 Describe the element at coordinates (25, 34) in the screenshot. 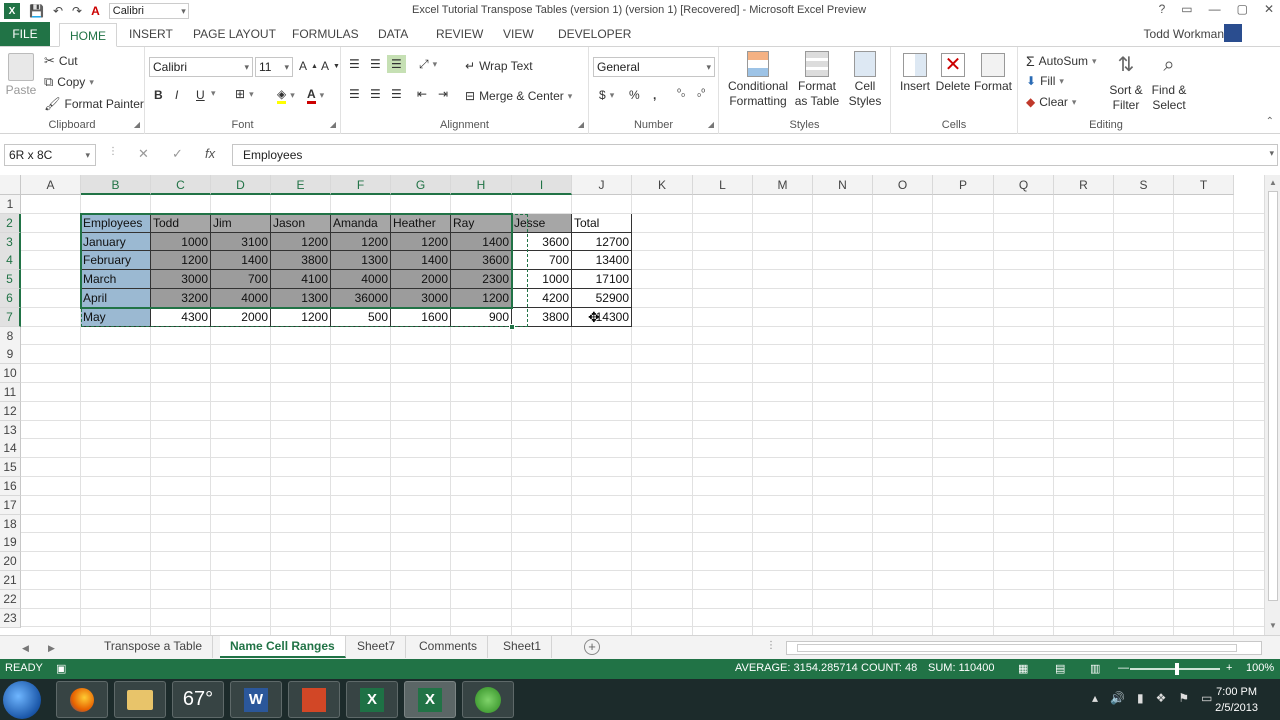

I see `tab-file: FILE` at that location.